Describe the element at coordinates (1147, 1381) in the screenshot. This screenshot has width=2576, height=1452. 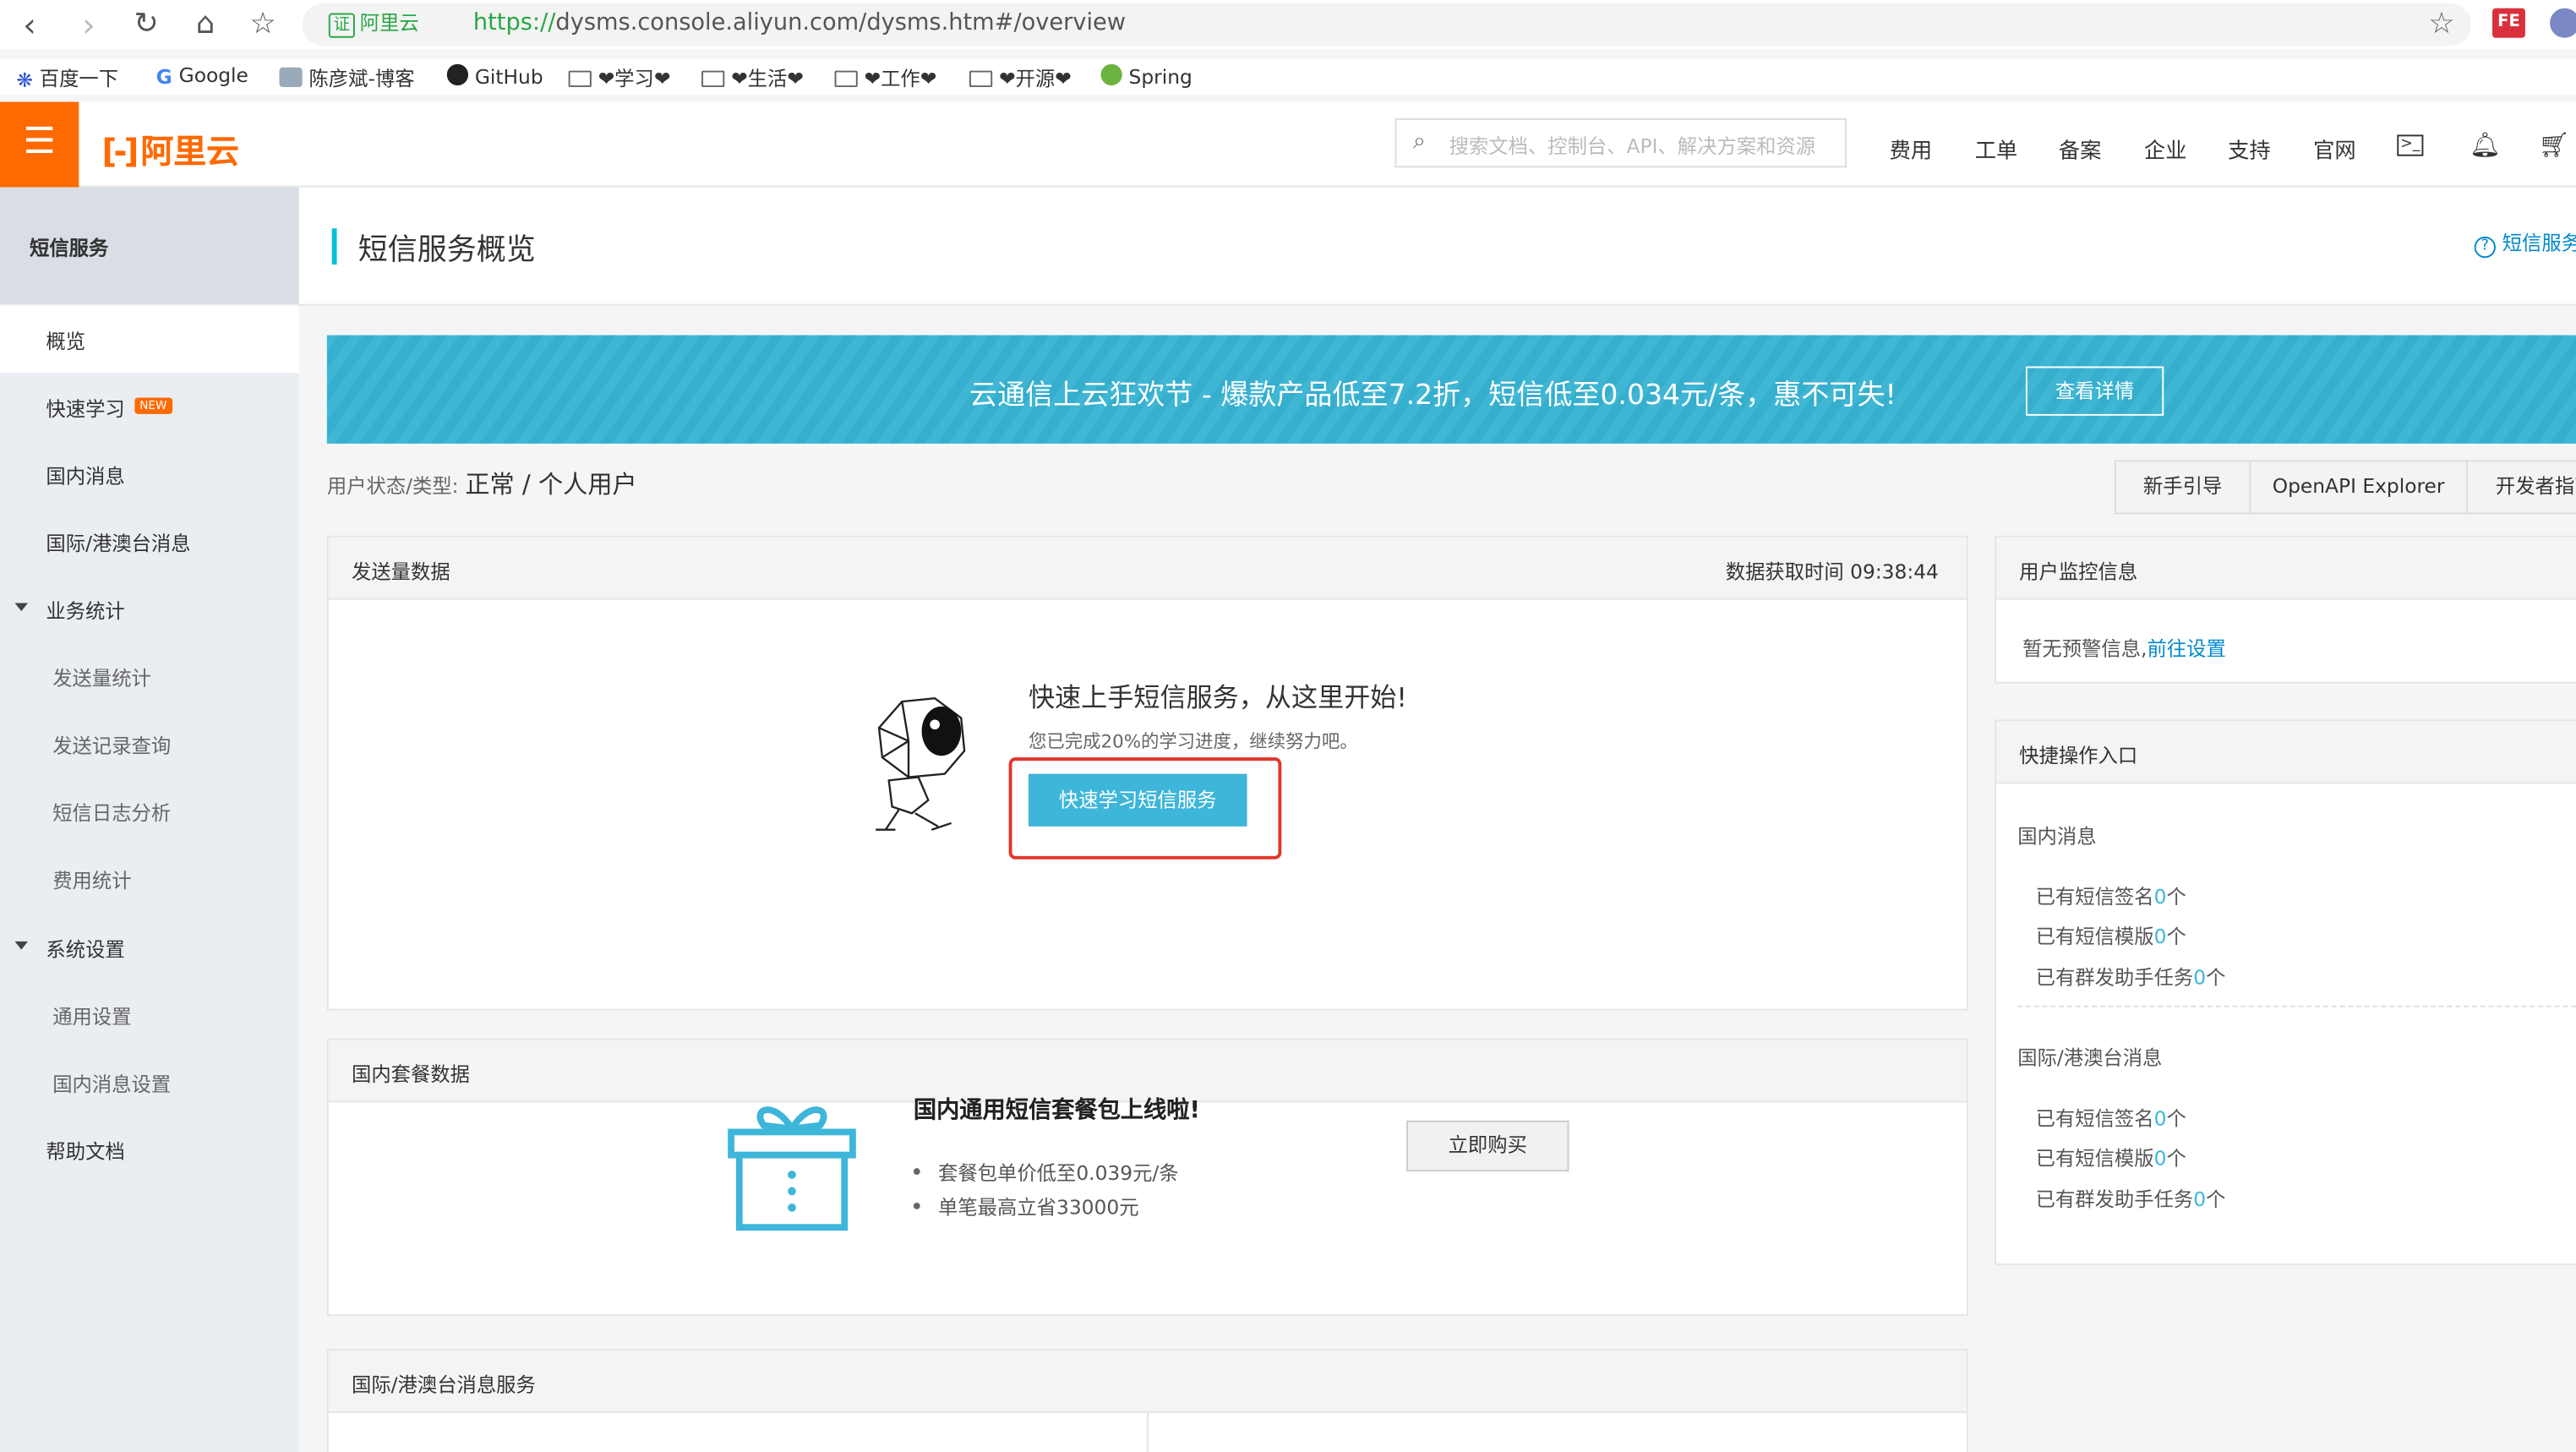
I see `panel-header: 国际/港澳台消息服务` at that location.